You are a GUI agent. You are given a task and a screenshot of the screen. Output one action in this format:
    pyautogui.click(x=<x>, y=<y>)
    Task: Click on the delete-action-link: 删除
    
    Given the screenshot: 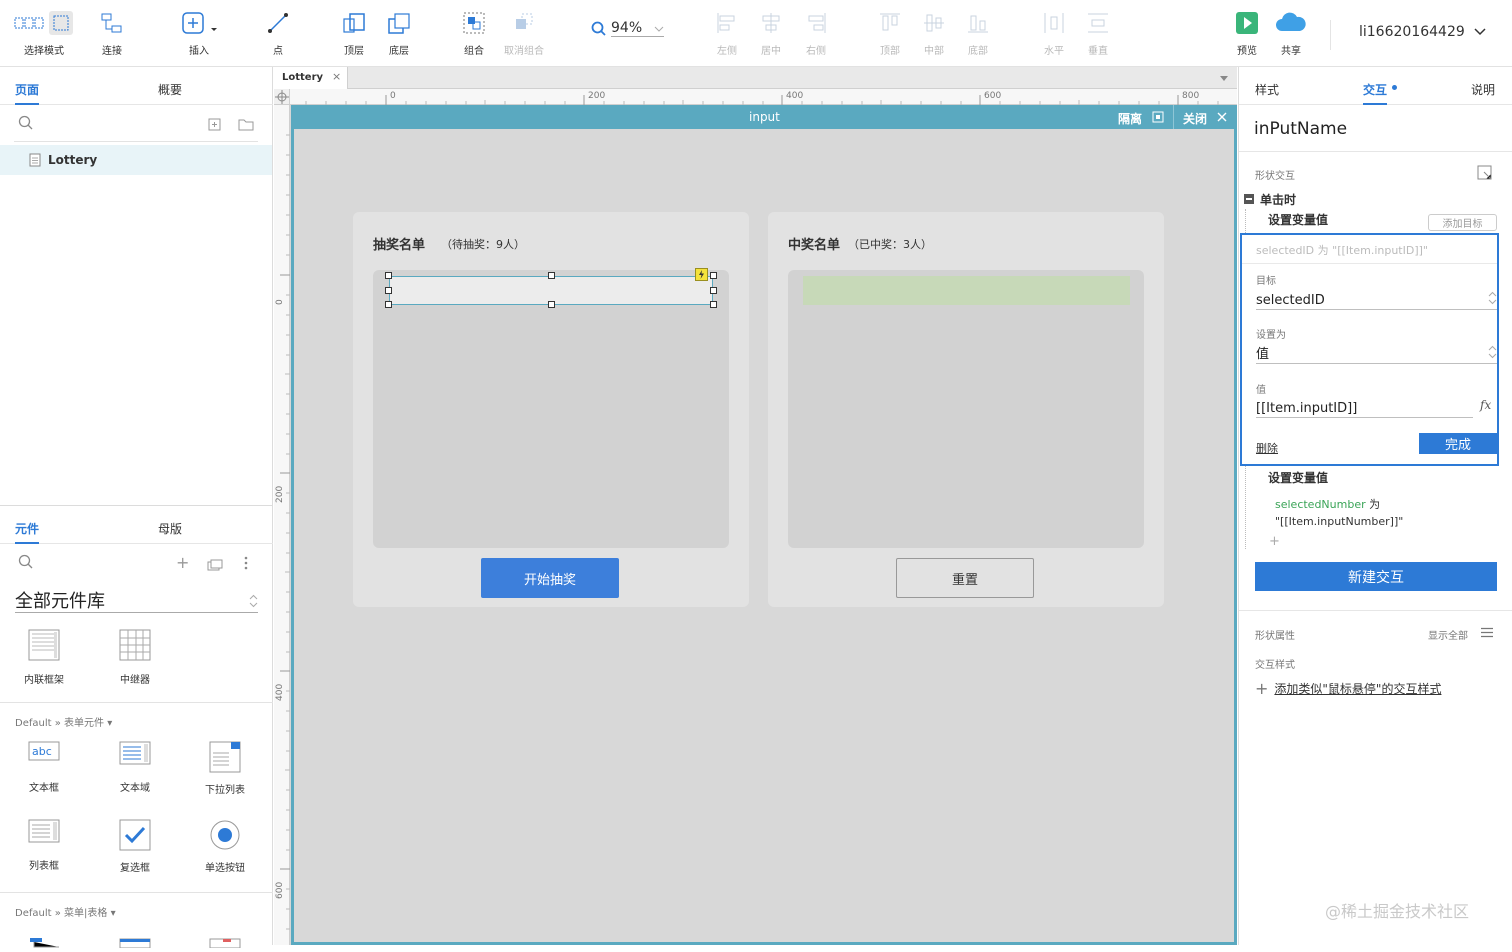 What is the action you would take?
    pyautogui.click(x=1267, y=448)
    